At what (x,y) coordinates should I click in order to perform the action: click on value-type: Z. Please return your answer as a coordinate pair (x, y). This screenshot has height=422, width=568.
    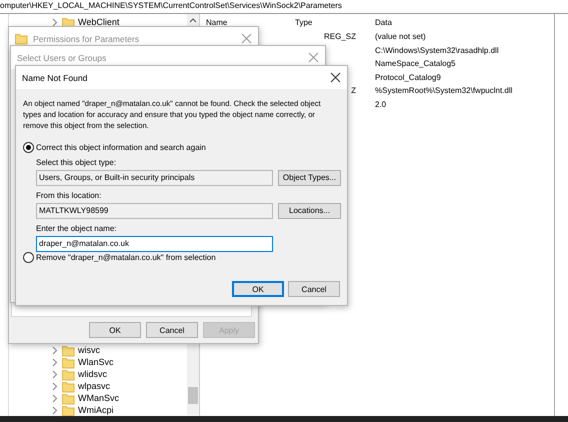
    Looking at the image, I should click on (353, 91).